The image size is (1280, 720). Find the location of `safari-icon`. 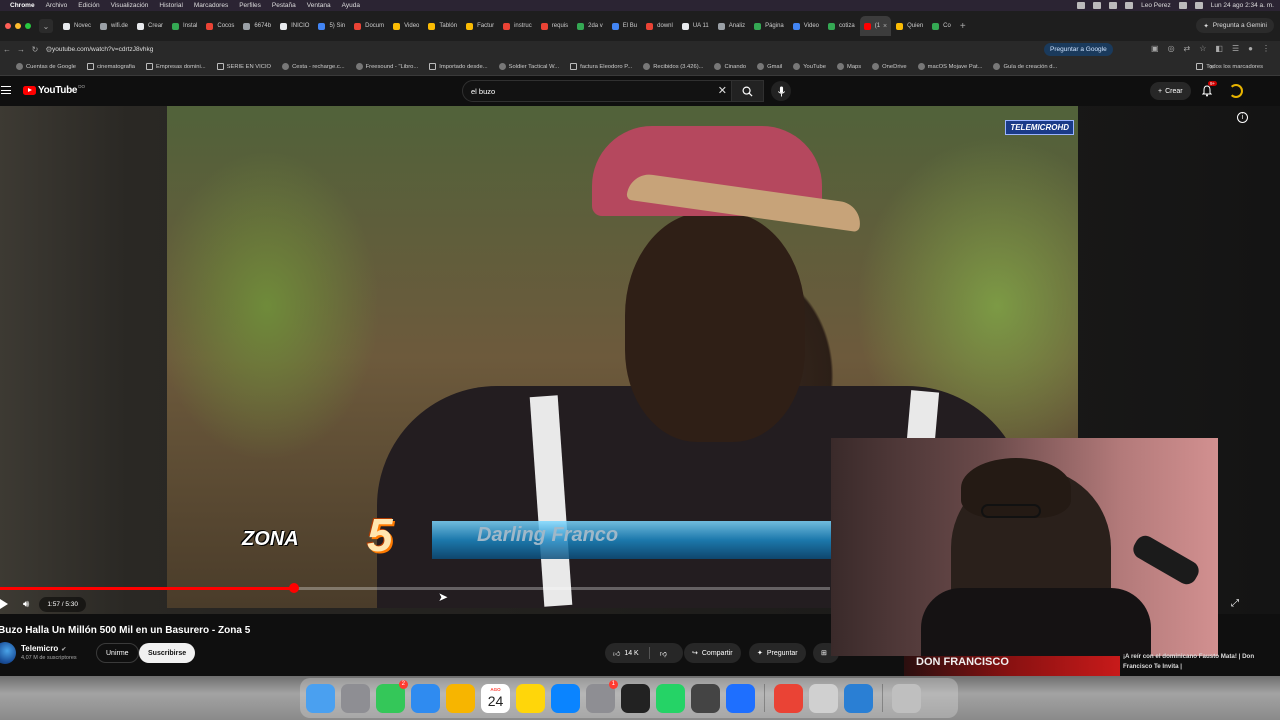

safari-icon is located at coordinates (425, 698).